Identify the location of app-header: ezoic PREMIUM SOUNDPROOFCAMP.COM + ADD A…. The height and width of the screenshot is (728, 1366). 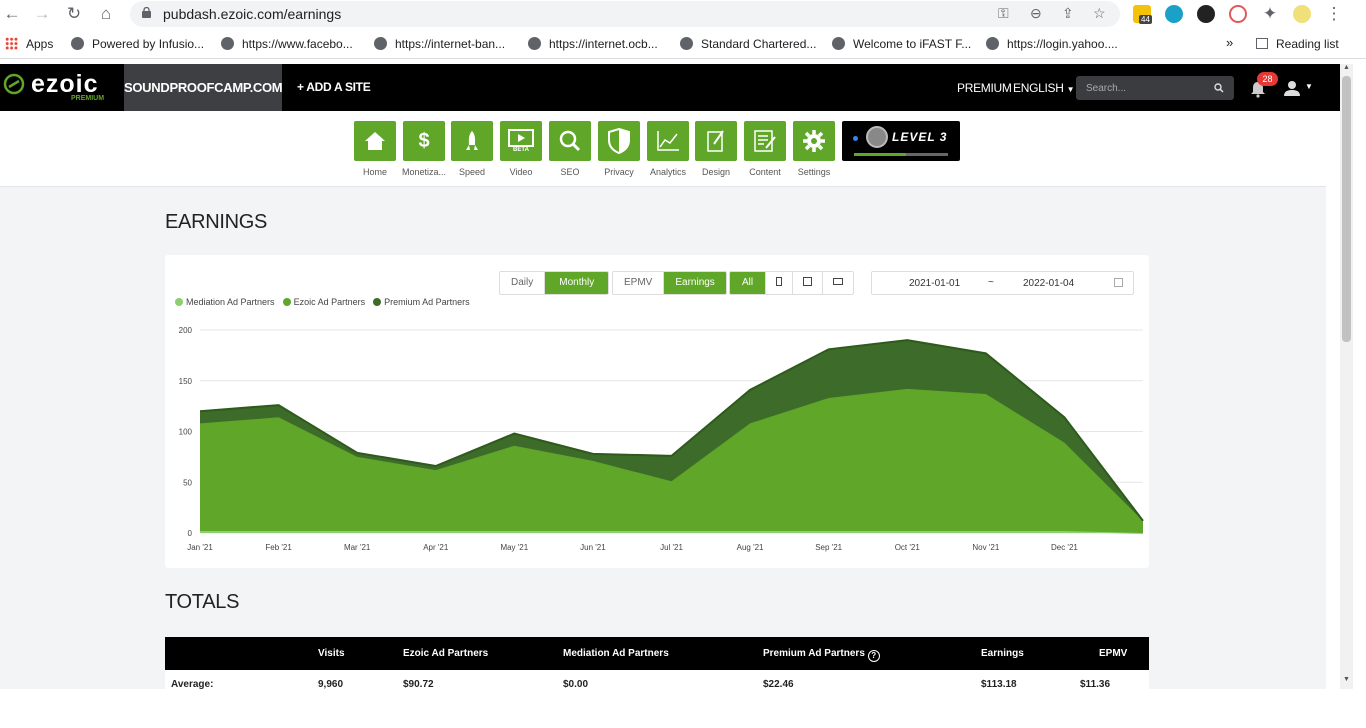
(676, 87).